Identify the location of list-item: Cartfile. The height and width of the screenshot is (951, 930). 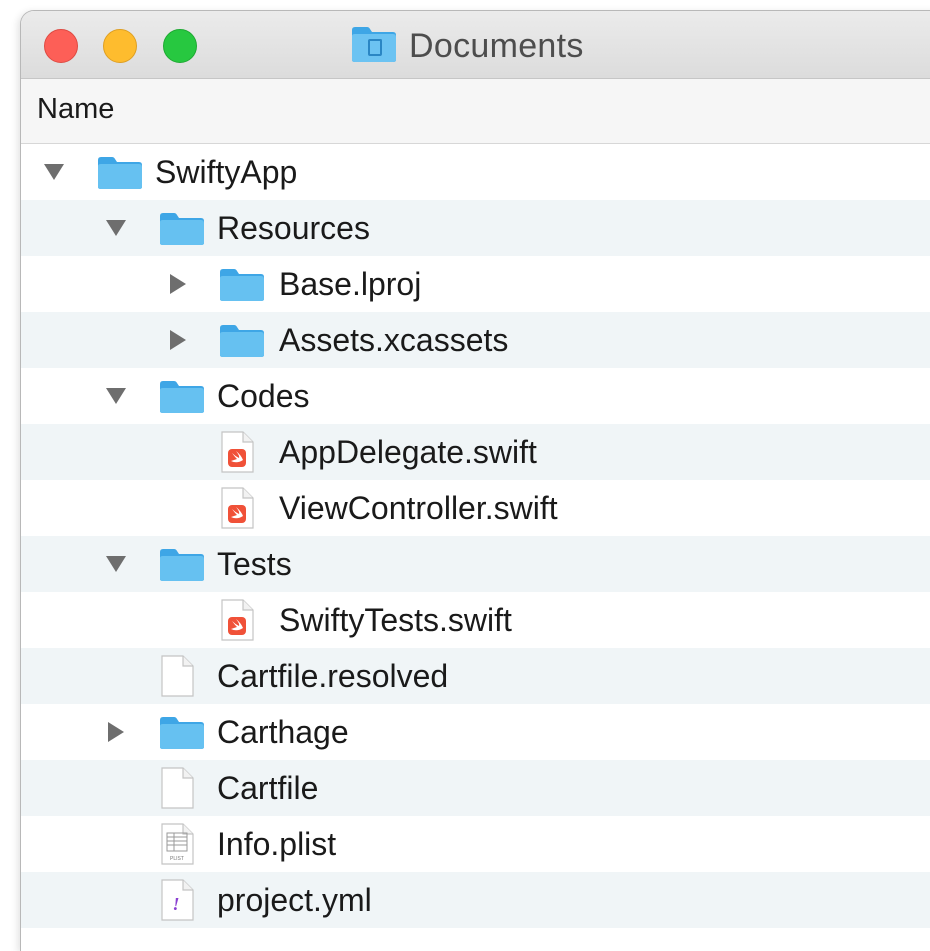
(475, 788).